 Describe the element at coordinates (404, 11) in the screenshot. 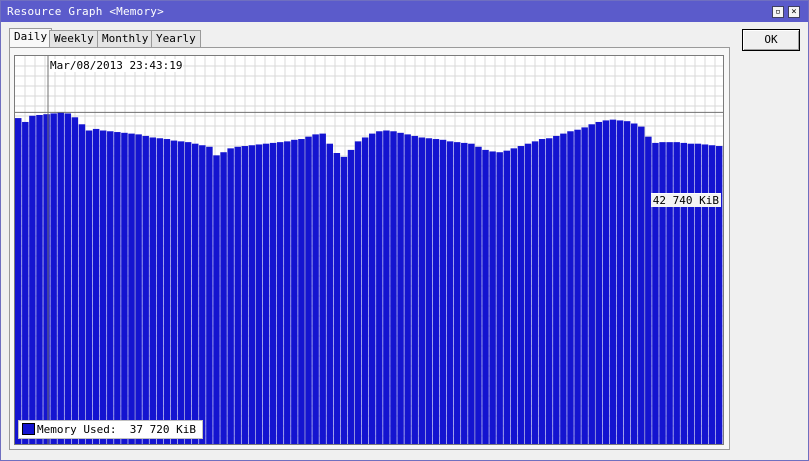

I see `title-bar: Resource Graph <Memory> ▫ ×` at that location.